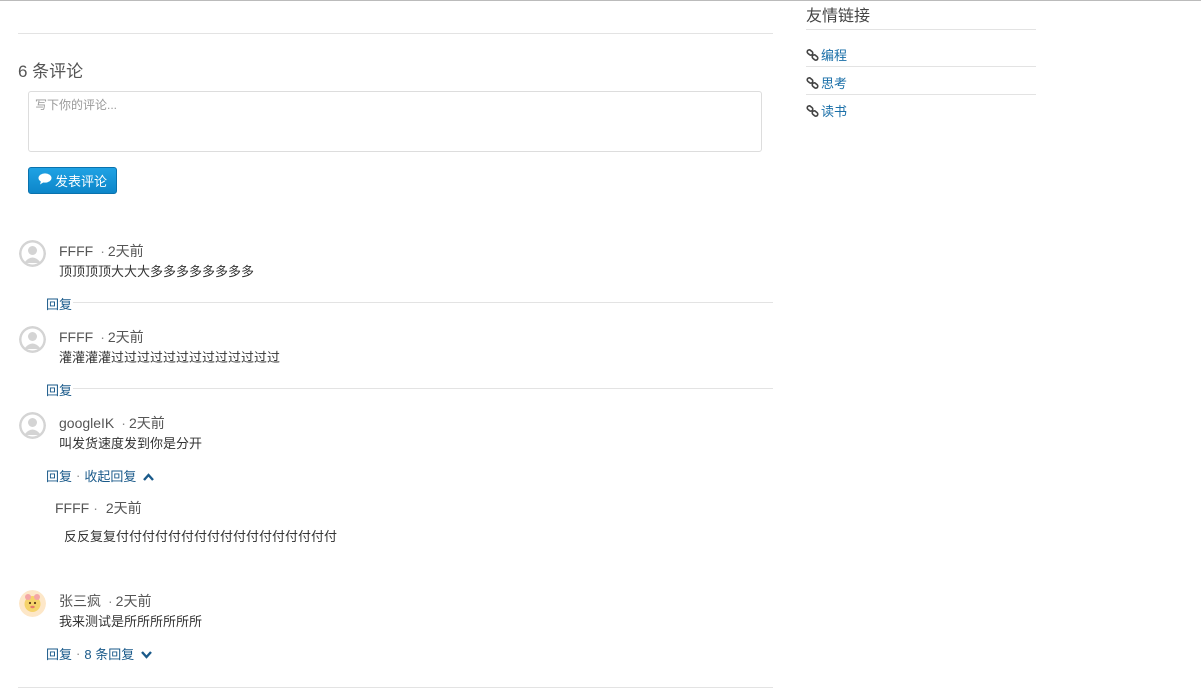 Image resolution: width=1201 pixels, height=692 pixels. I want to click on comment-actions: 回复 · 8 条回复, so click(99, 653).